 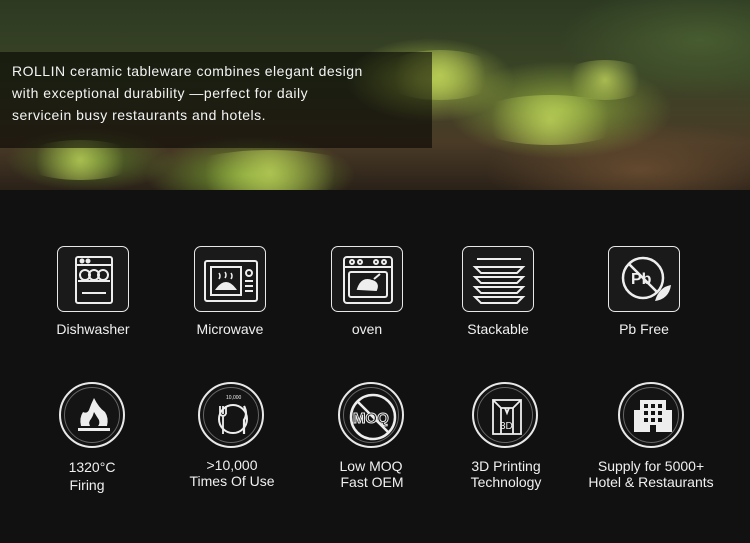 What do you see at coordinates (651, 415) in the screenshot?
I see `hotel-building-icon` at bounding box center [651, 415].